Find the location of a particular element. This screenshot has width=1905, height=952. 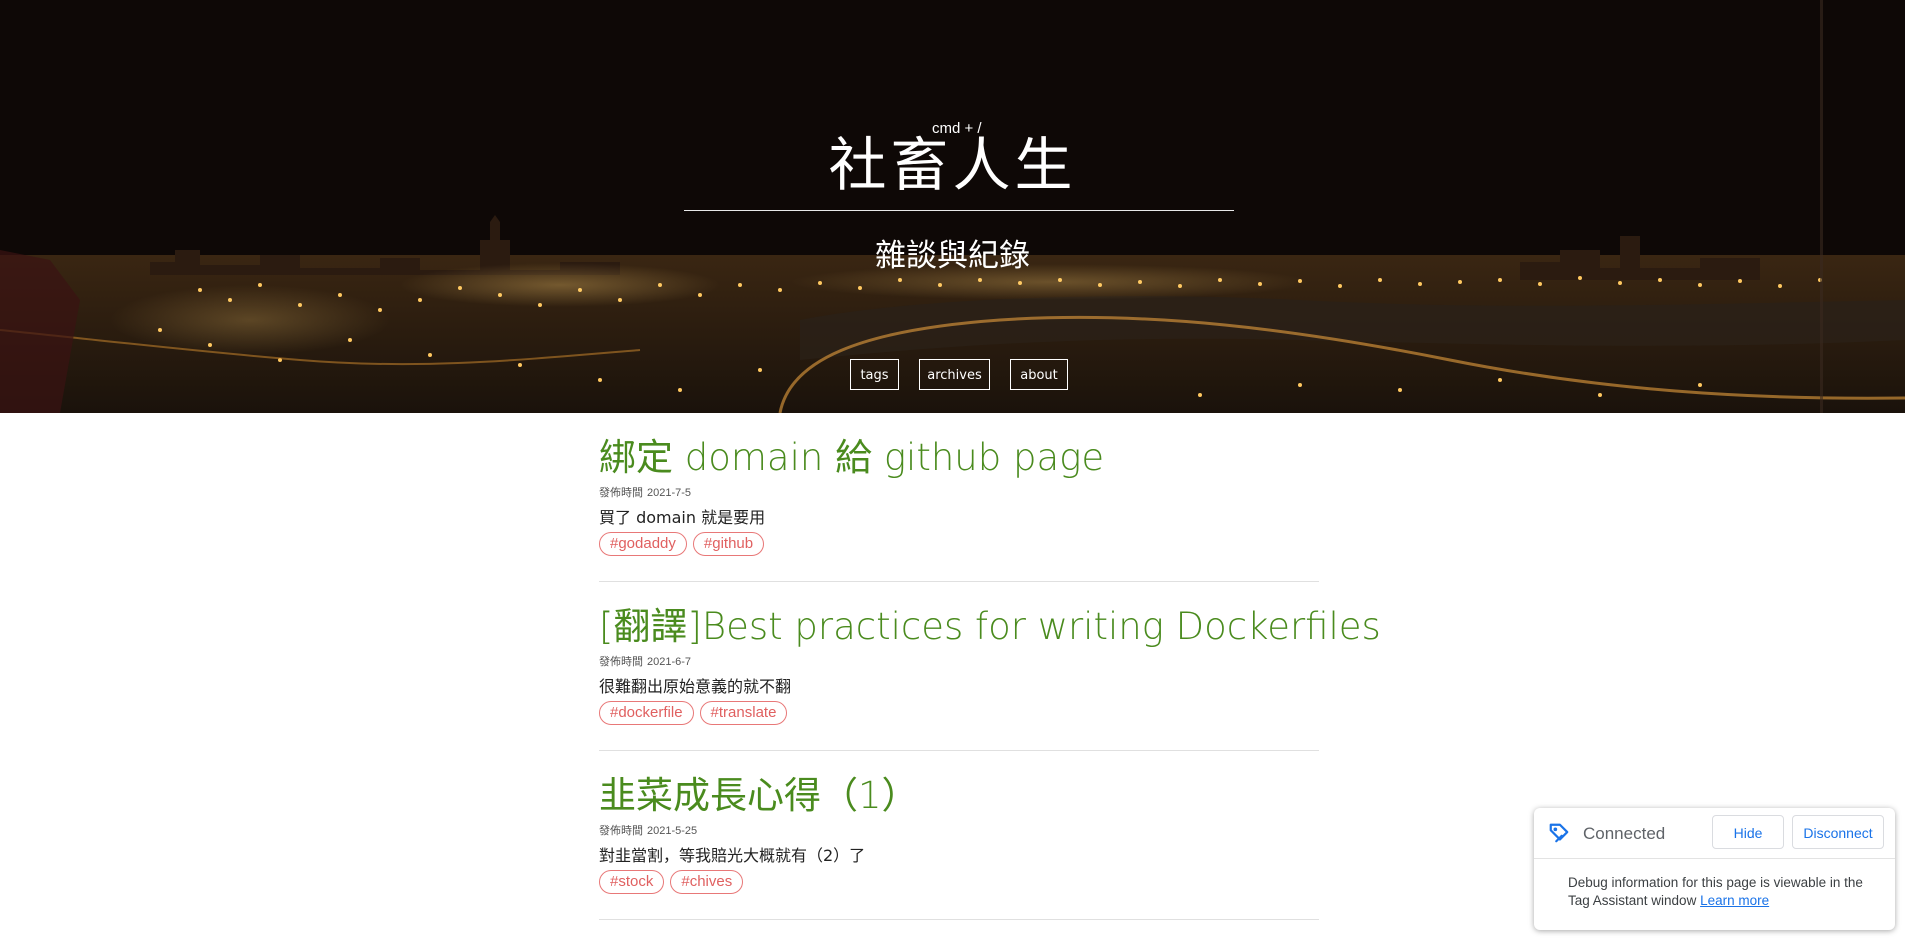

tag-link: #dockerfile is located at coordinates (646, 713).